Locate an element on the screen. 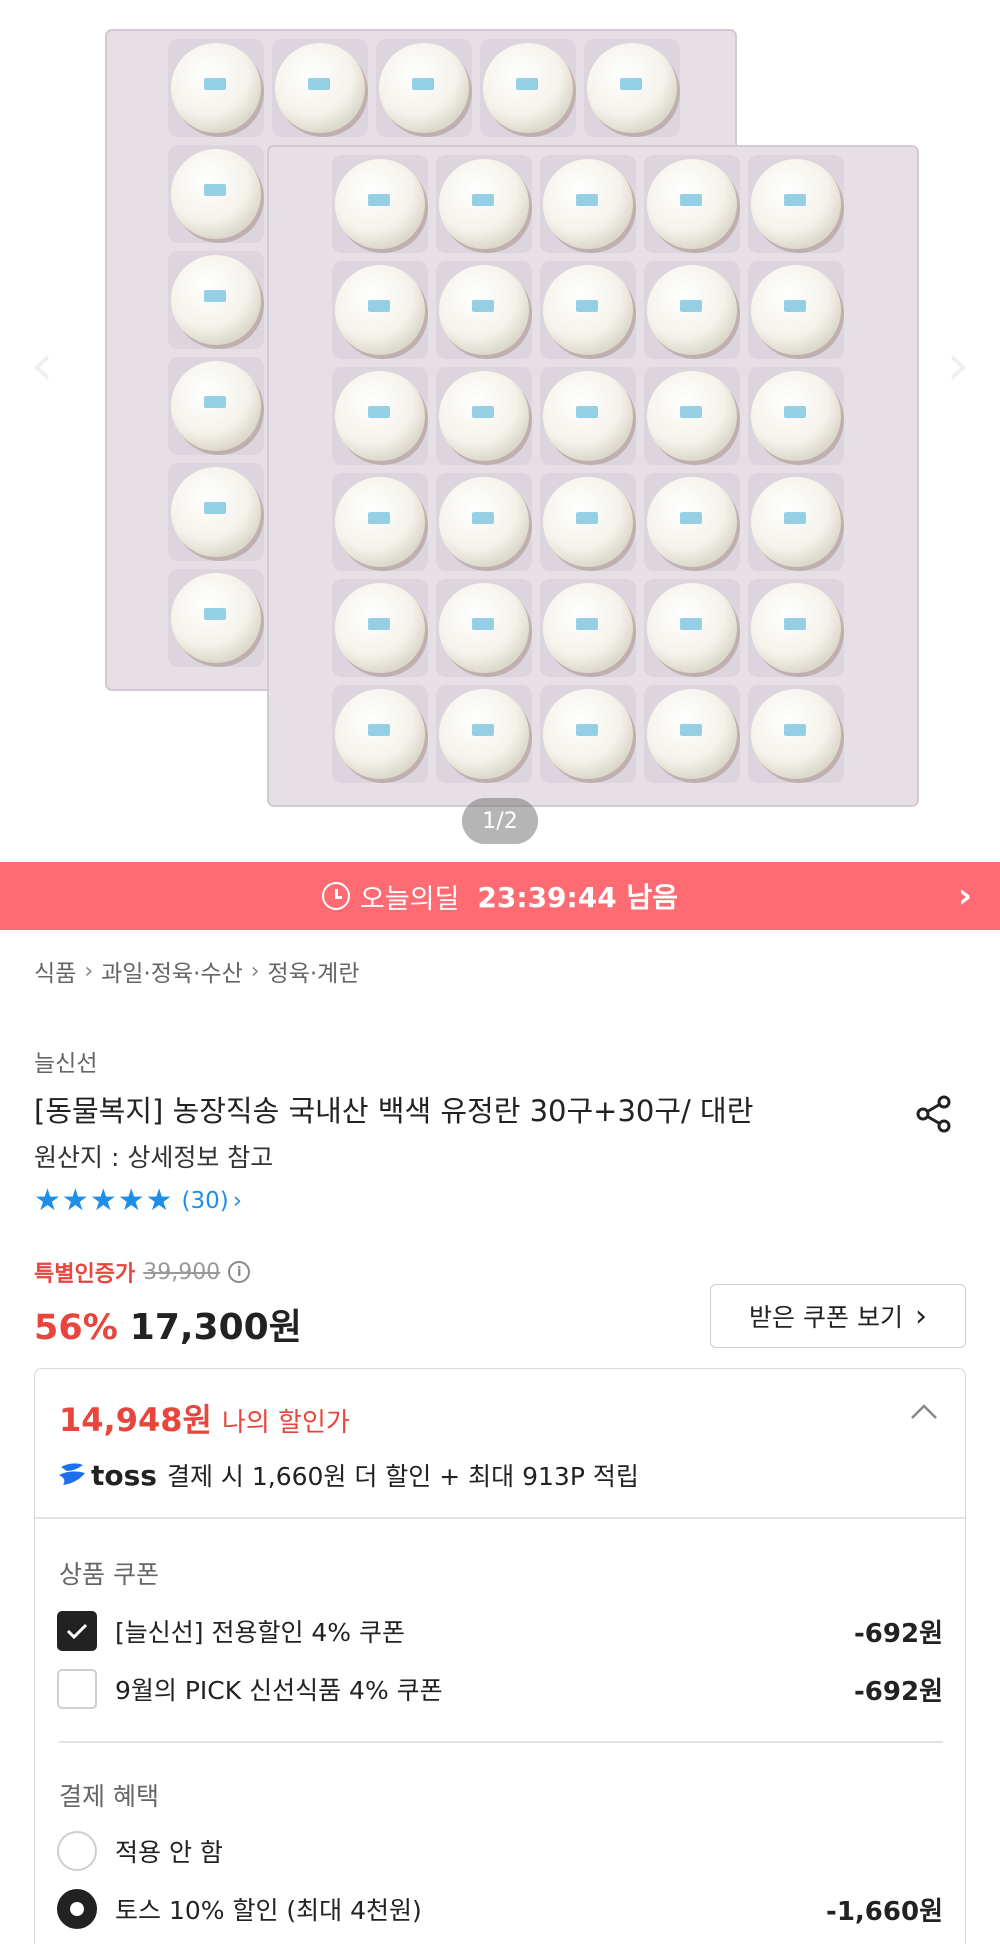 This screenshot has height=1944, width=1000. original-price: 39,900 is located at coordinates (182, 1272).